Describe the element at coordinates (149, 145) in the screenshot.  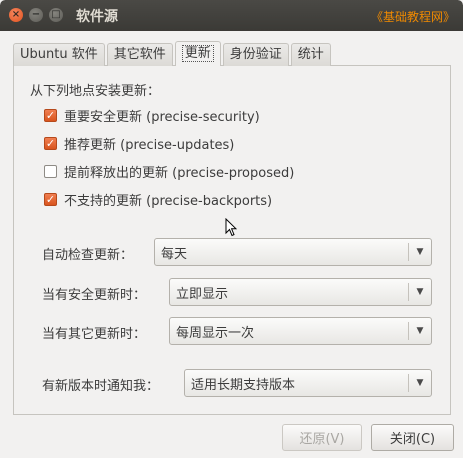
I see `checkbox-label: 推荐更新 (precise-updates)` at that location.